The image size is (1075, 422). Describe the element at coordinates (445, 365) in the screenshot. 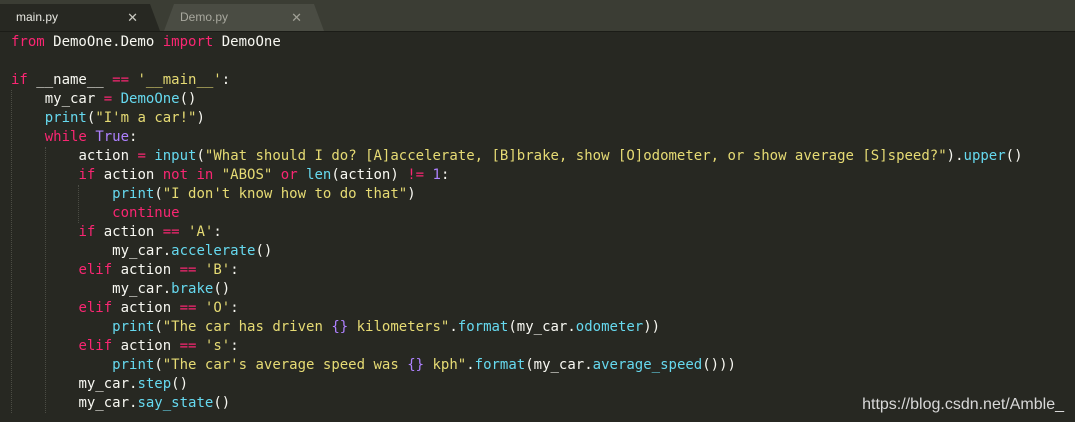

I see `code-token: kph"` at that location.